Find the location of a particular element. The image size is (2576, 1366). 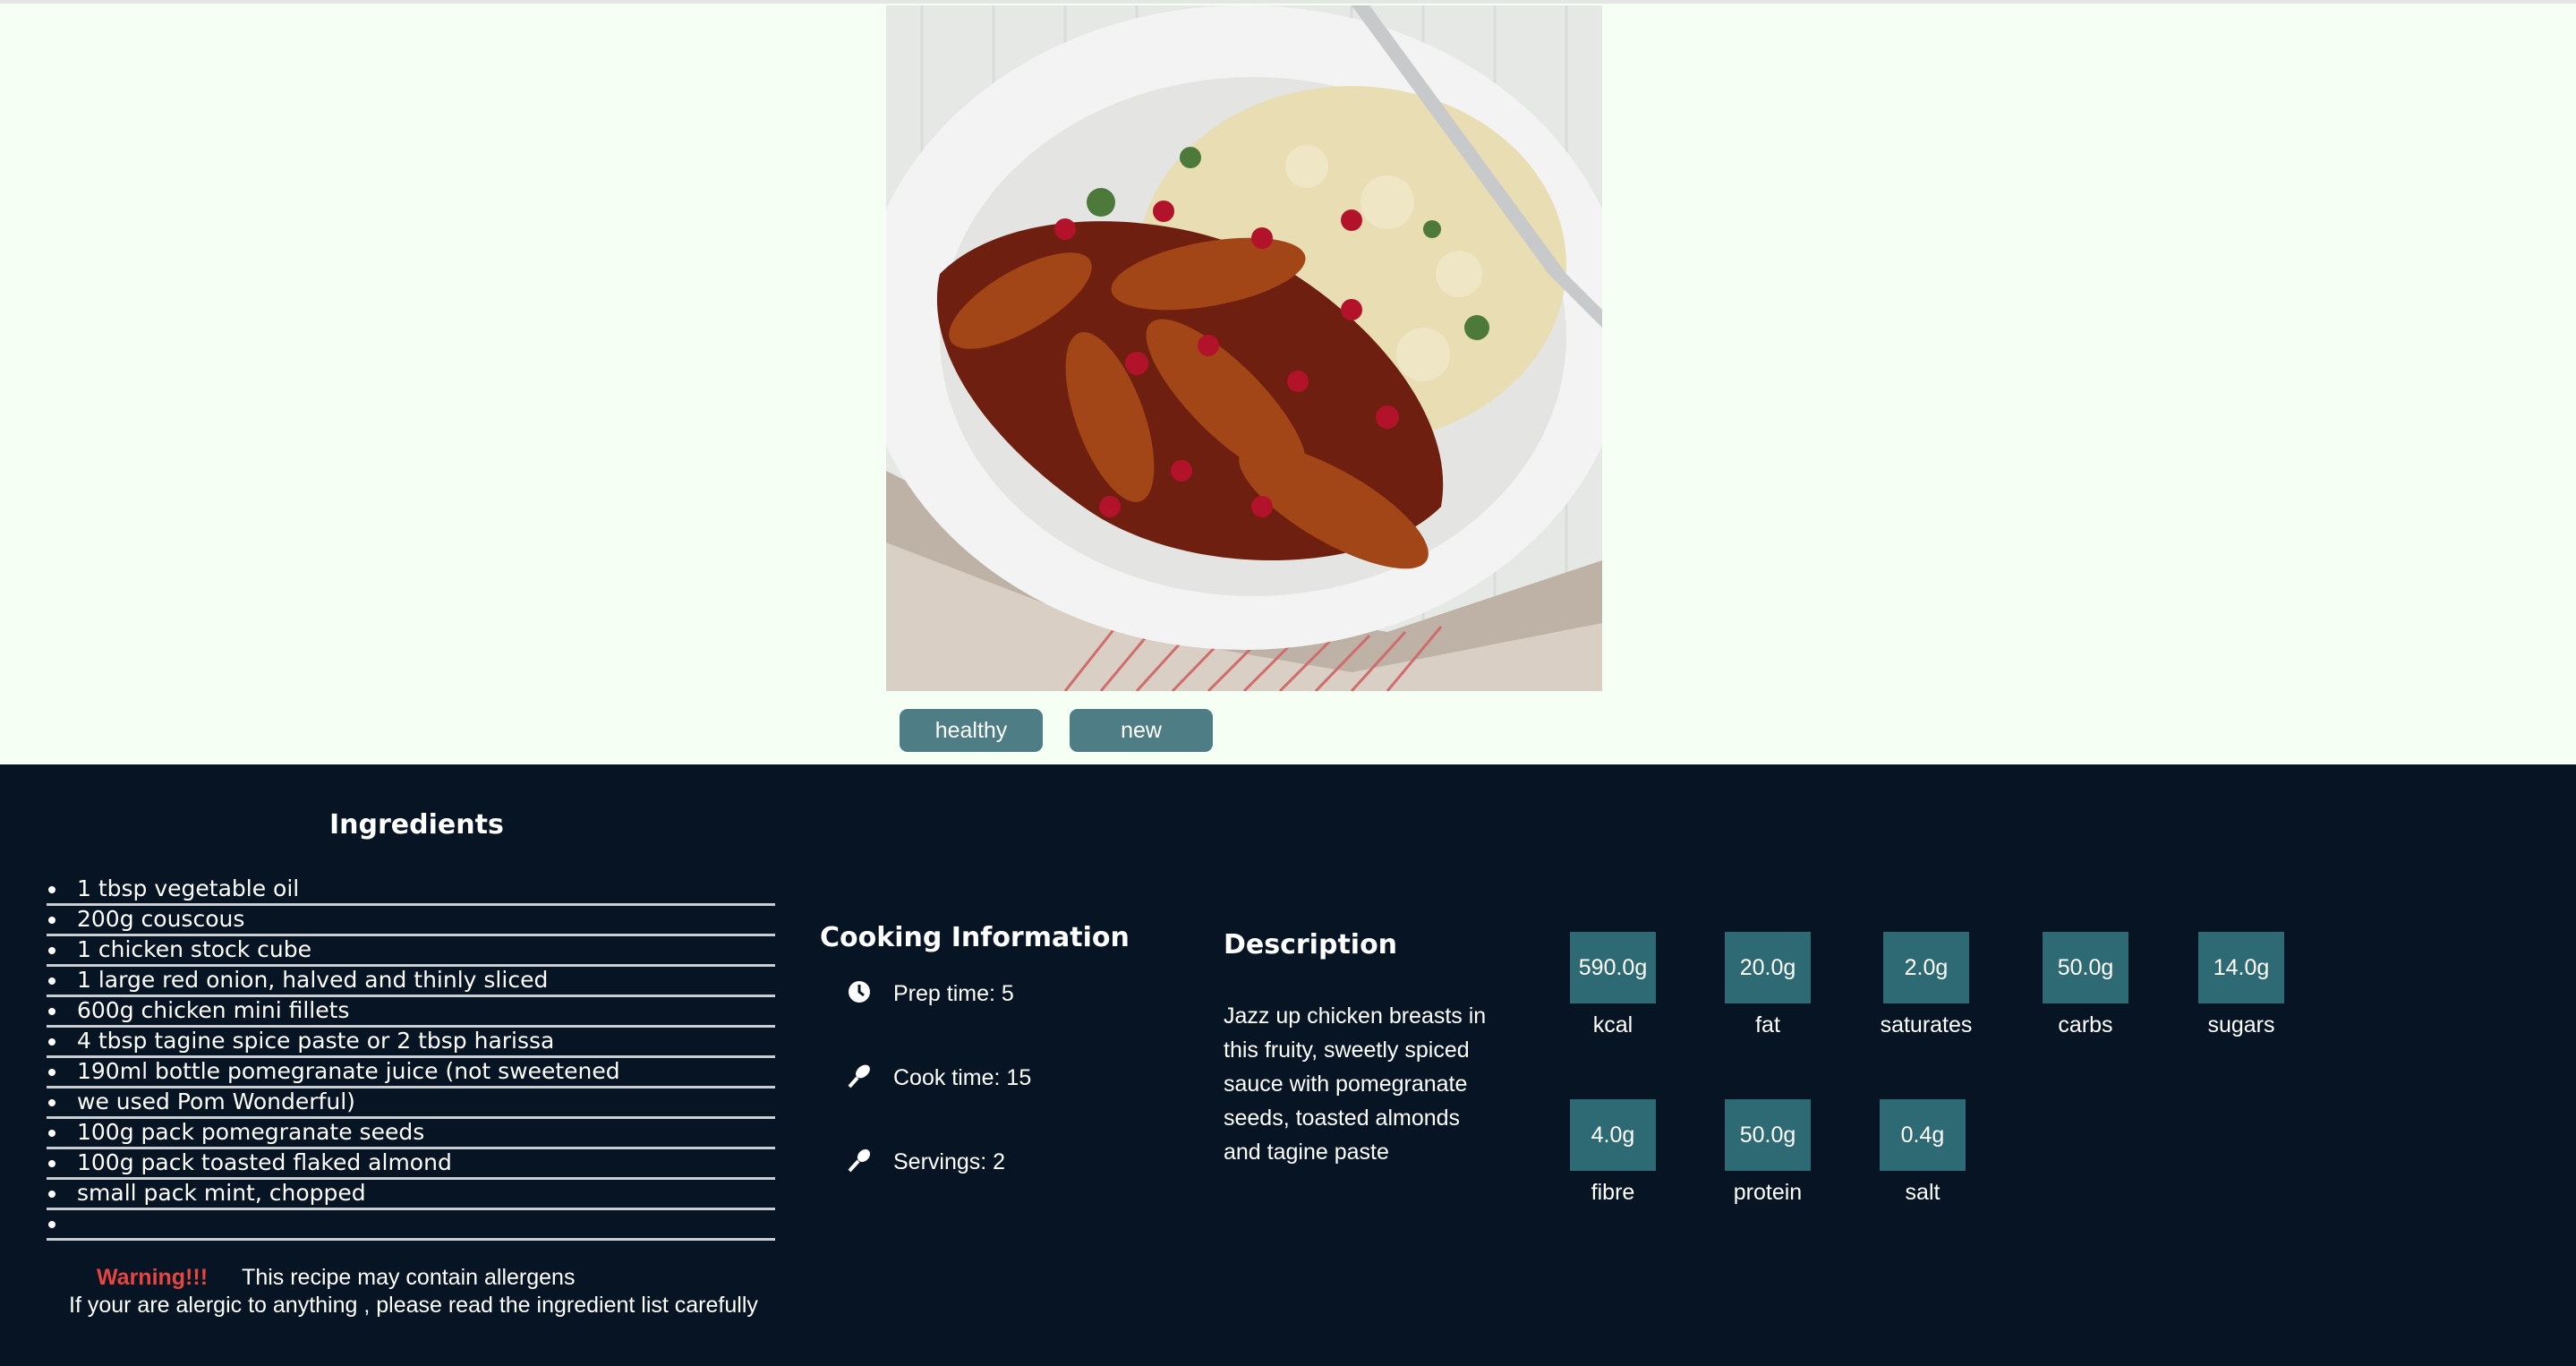

cooking-info-title: Cooking Information is located at coordinates (975, 937).